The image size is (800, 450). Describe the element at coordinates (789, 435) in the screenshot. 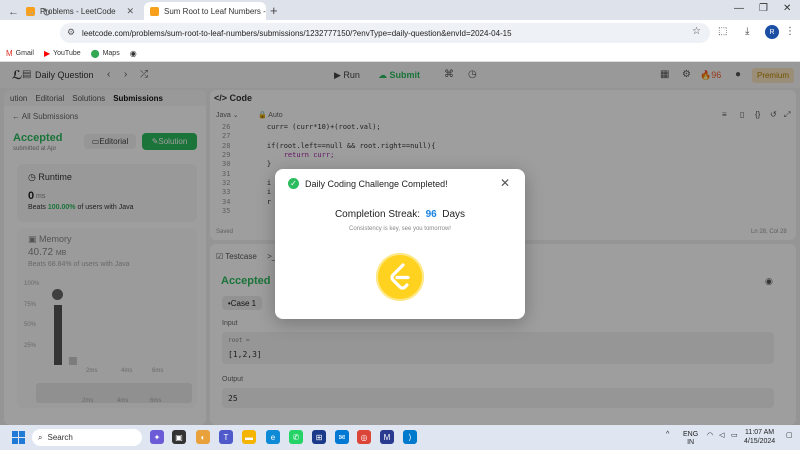

I see `notifications-icon: ▢` at that location.